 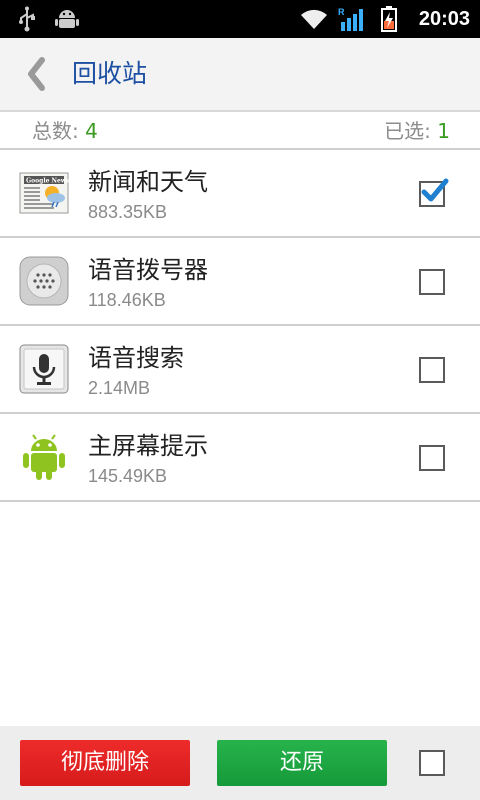 What do you see at coordinates (240, 282) in the screenshot?
I see `list-item: 语音拨号器 118.46KB` at bounding box center [240, 282].